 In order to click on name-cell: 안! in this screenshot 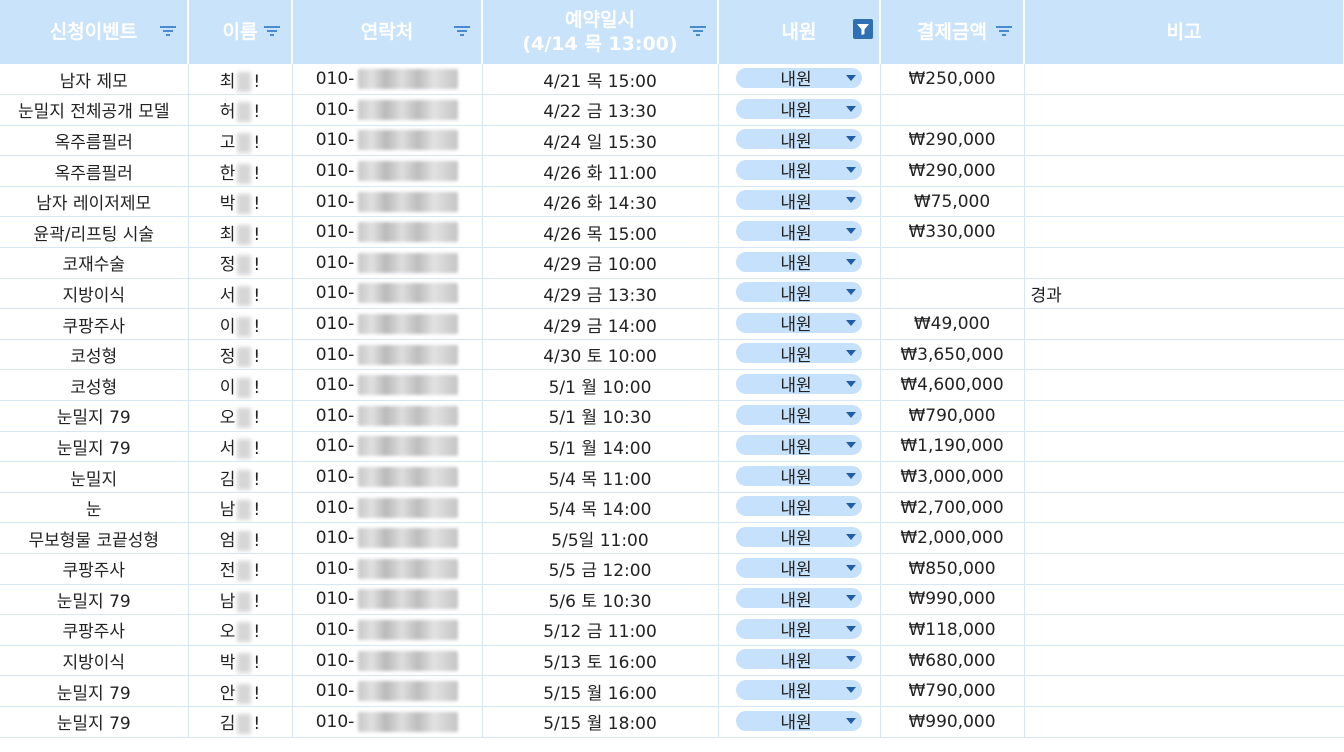, I will do `click(240, 691)`.